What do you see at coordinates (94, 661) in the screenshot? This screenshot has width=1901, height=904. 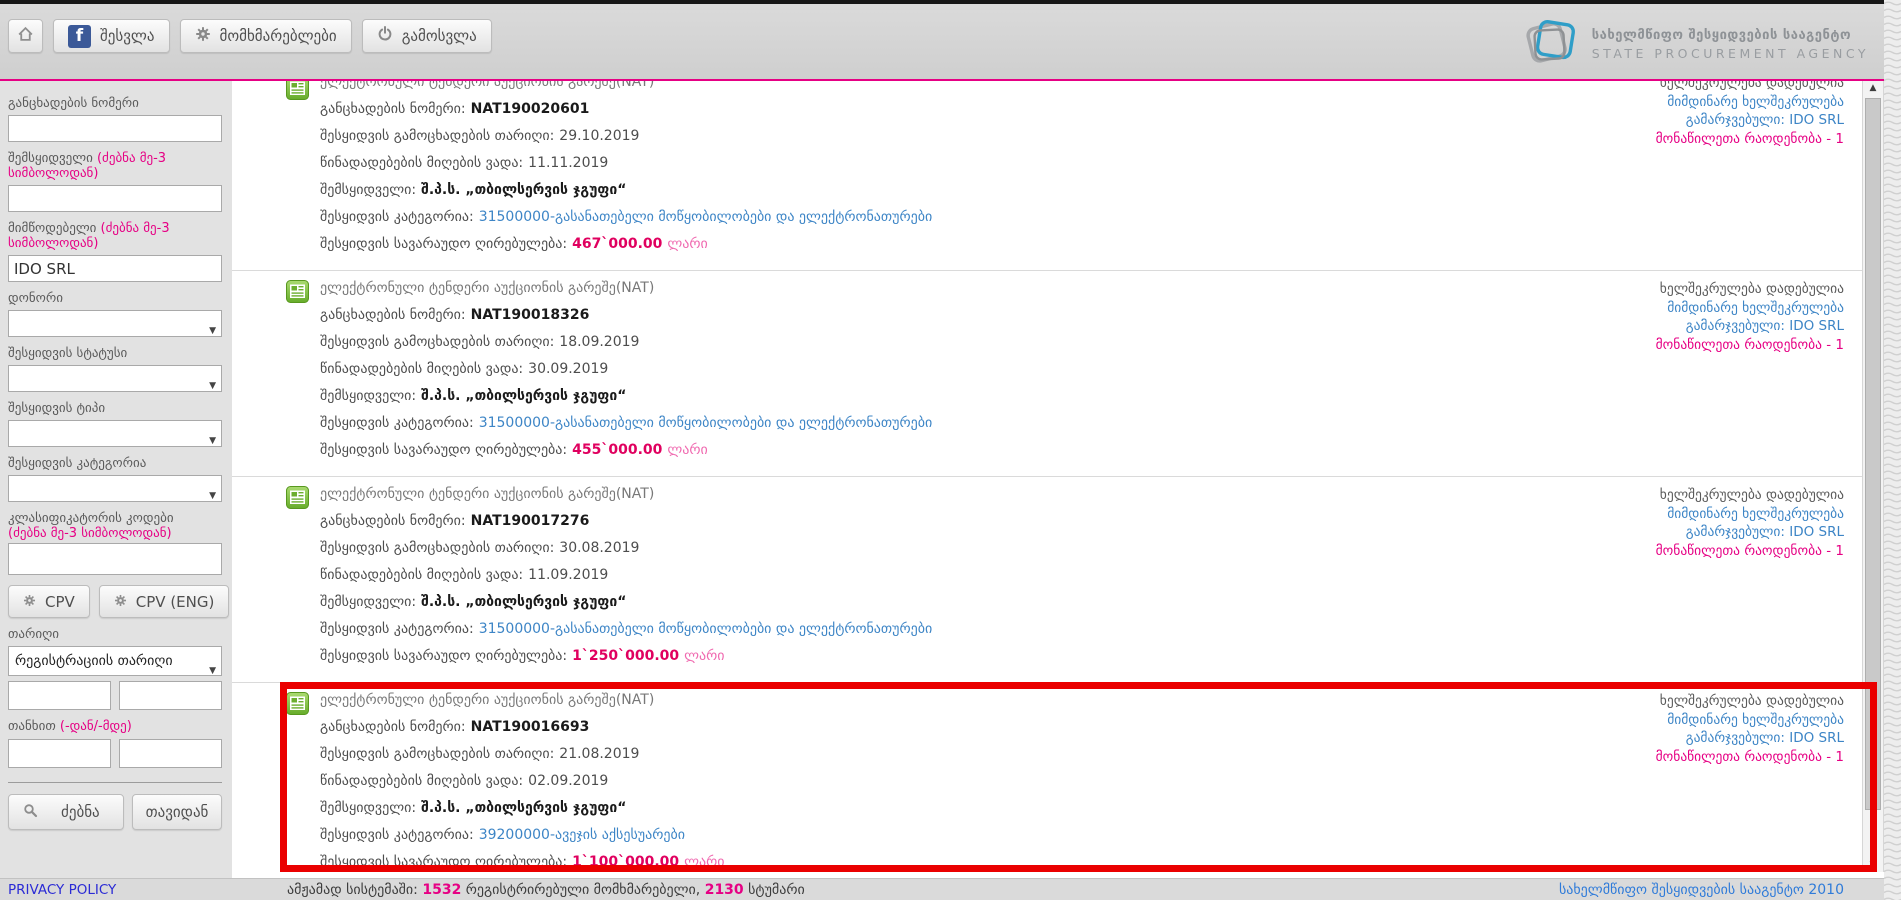 I see `date-type-selected-value: რეგისტრაციის თარიღი` at bounding box center [94, 661].